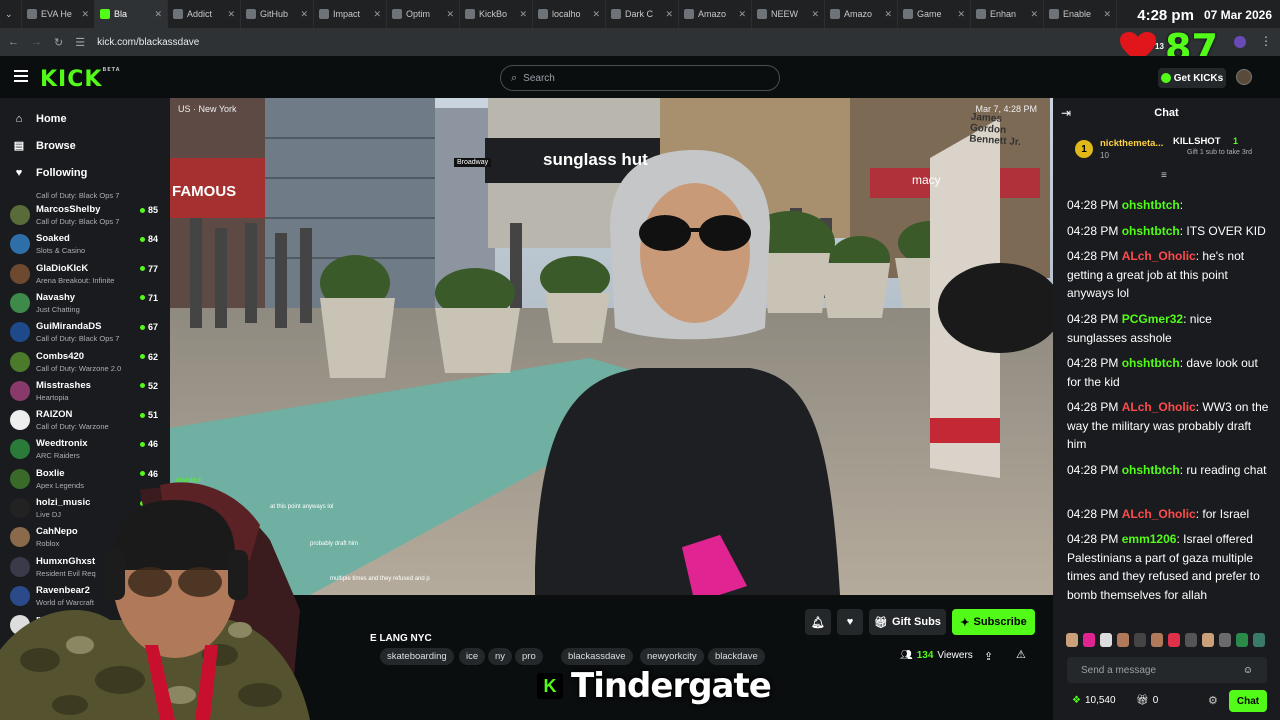  I want to click on stream-tag: pro, so click(529, 656).